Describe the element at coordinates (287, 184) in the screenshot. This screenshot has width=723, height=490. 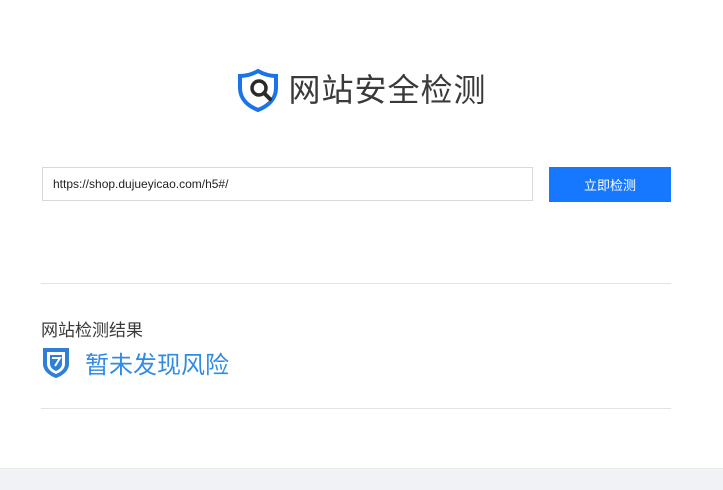
I see `url-input` at that location.